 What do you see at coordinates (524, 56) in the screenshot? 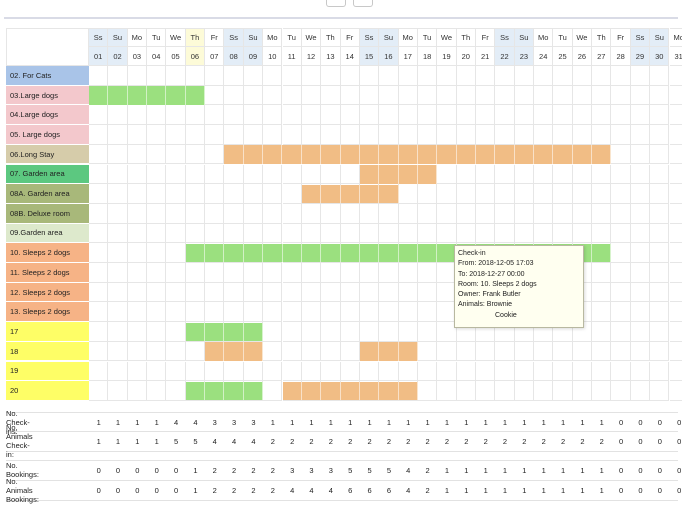
I see `day-number-header: 23` at bounding box center [524, 56].